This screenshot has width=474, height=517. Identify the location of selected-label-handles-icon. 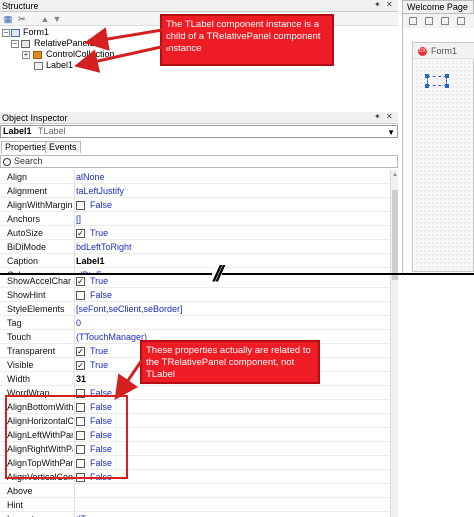
(437, 81).